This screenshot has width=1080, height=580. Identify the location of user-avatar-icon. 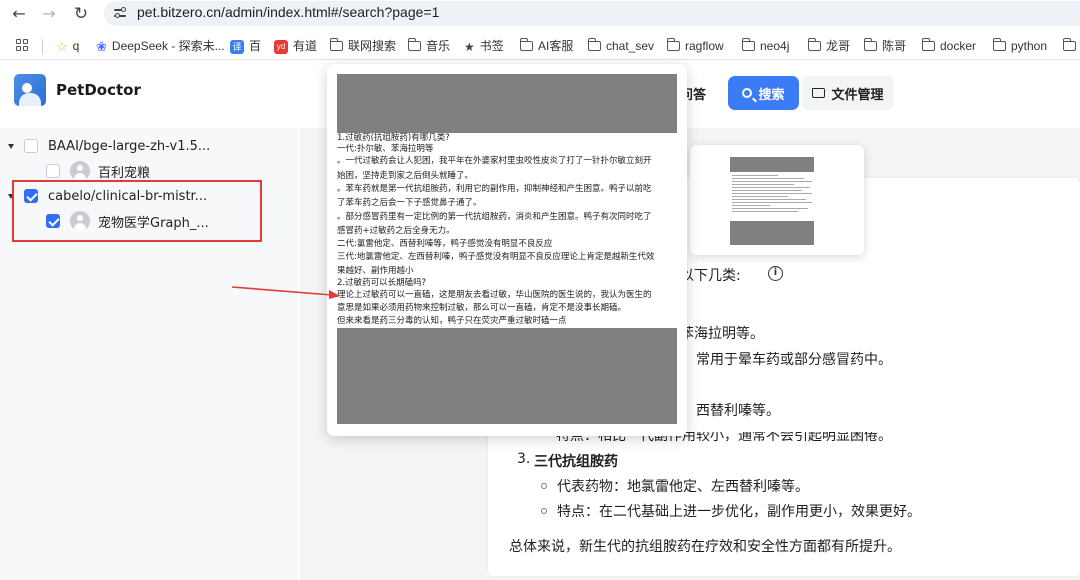
(80, 171).